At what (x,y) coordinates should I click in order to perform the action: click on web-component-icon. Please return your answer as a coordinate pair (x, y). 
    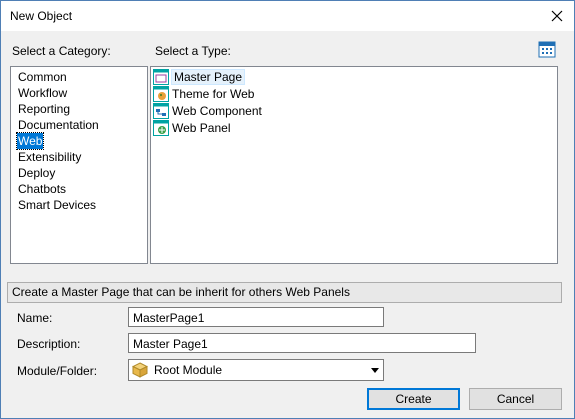
    Looking at the image, I should click on (161, 110).